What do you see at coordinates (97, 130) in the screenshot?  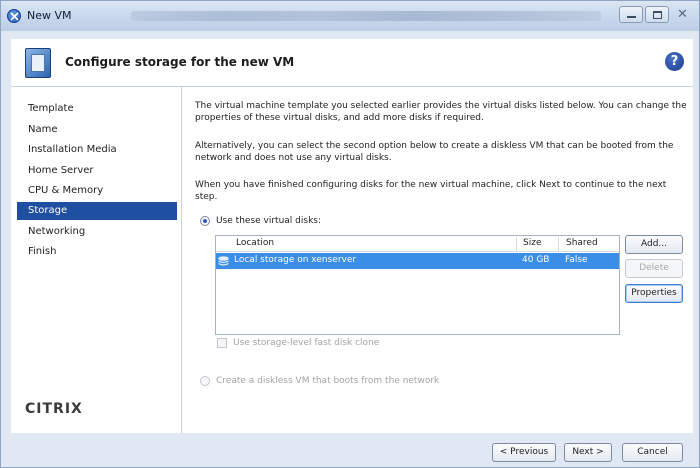 I see `step-name: Name` at bounding box center [97, 130].